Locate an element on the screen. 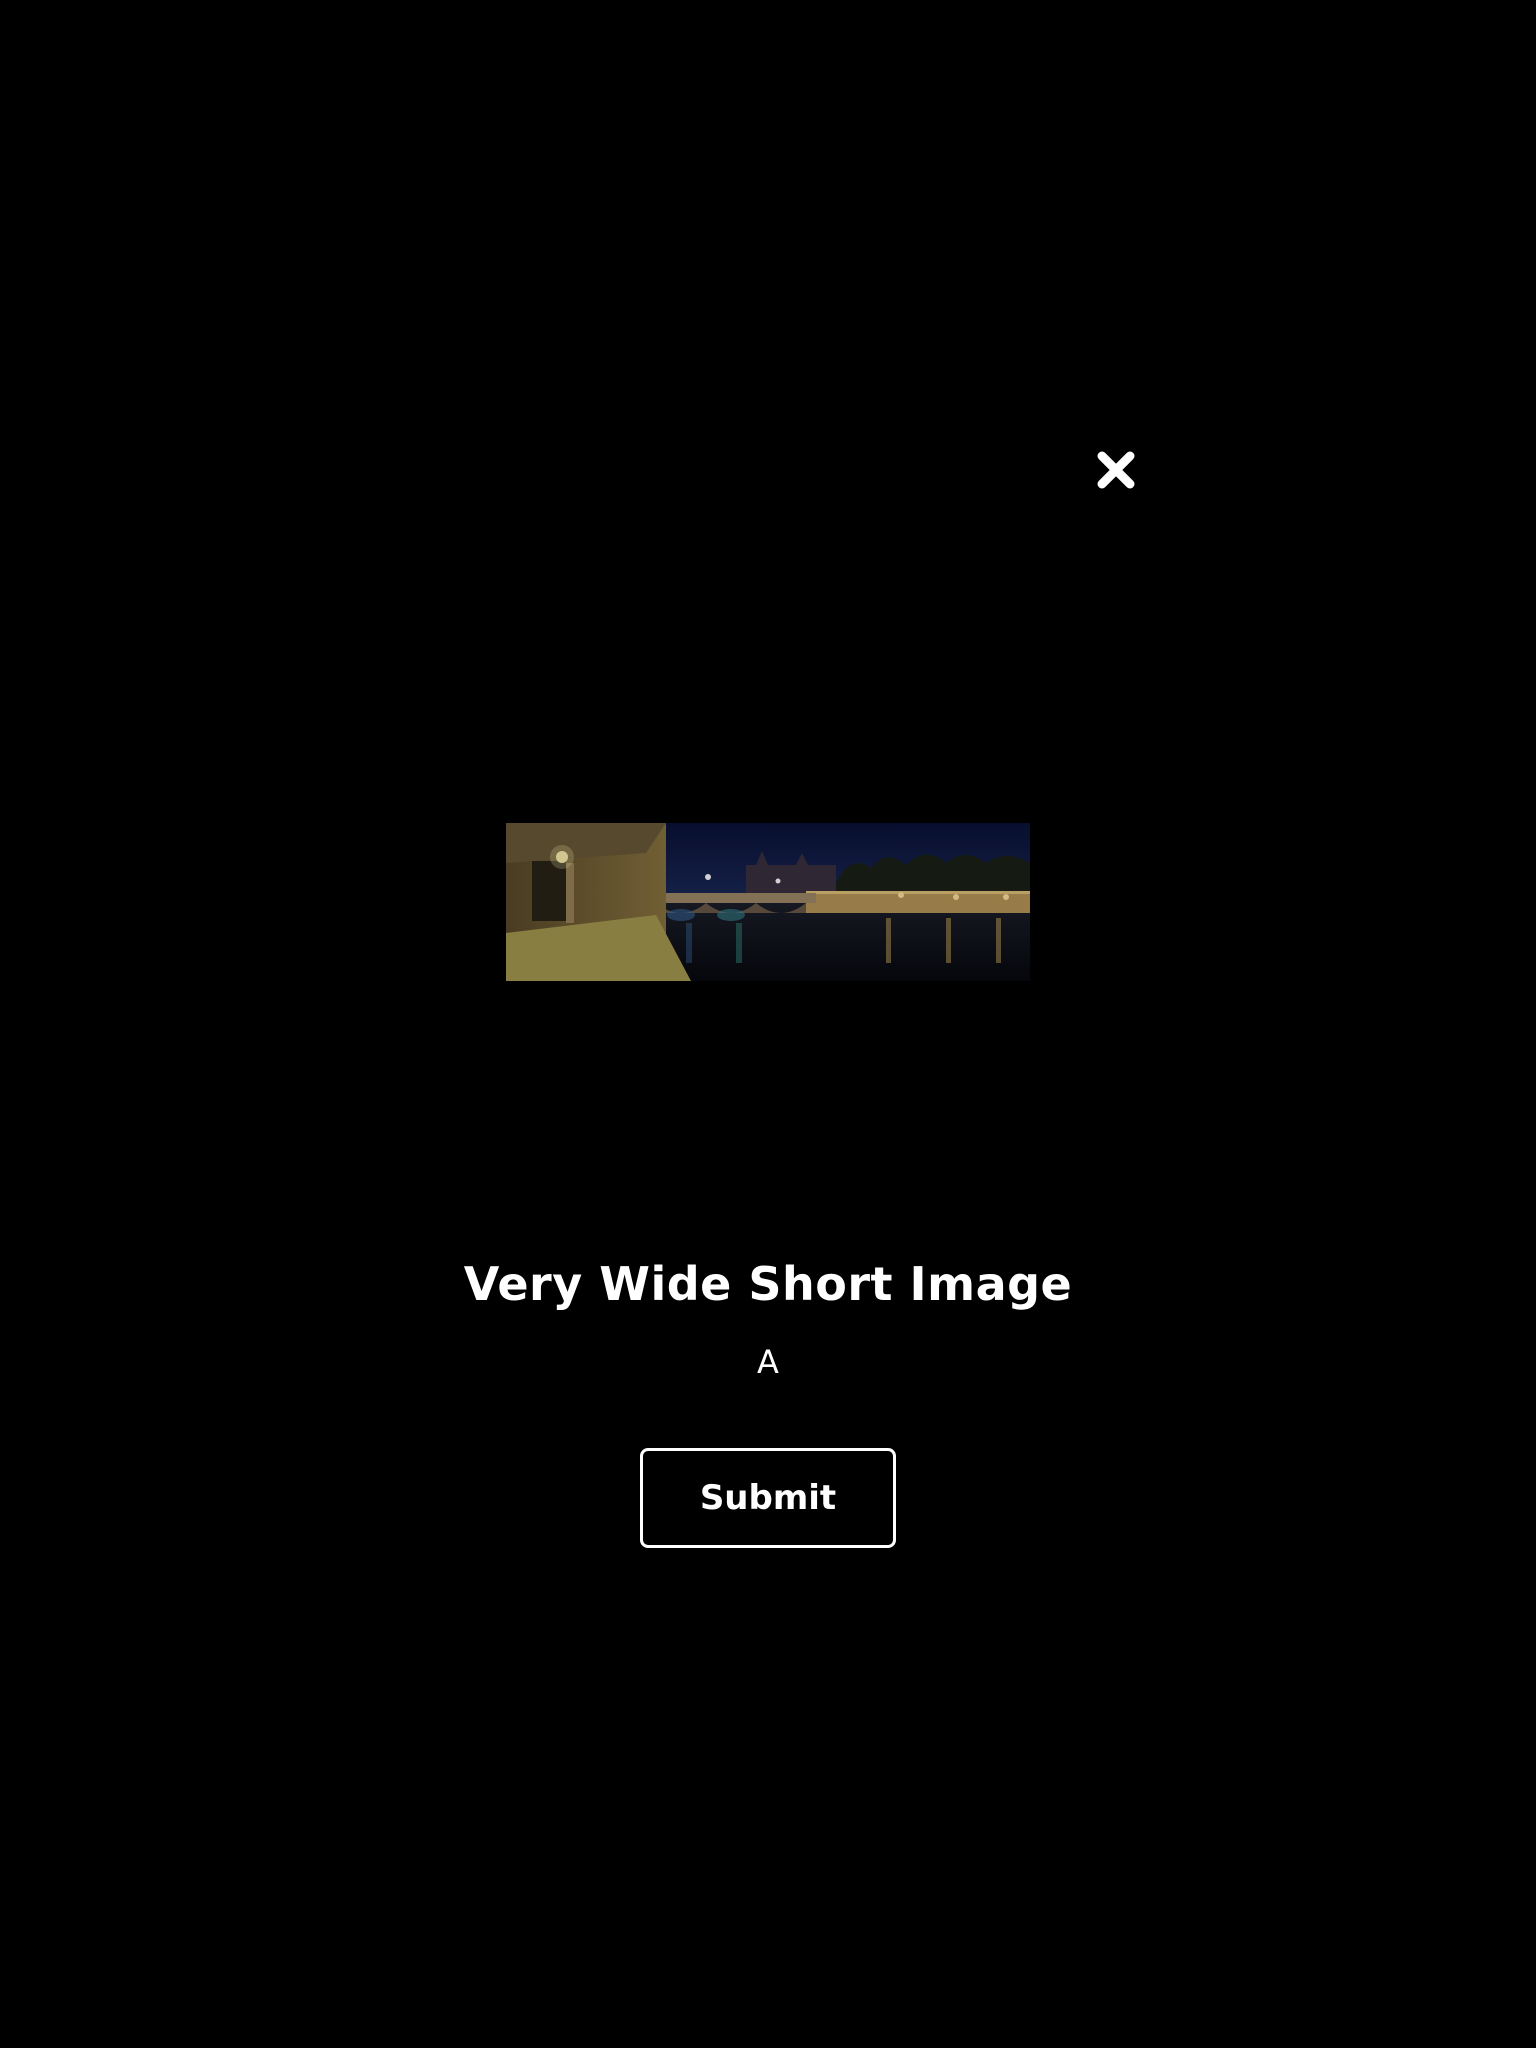 The image size is (1536, 2048). panorama-image is located at coordinates (768, 902).